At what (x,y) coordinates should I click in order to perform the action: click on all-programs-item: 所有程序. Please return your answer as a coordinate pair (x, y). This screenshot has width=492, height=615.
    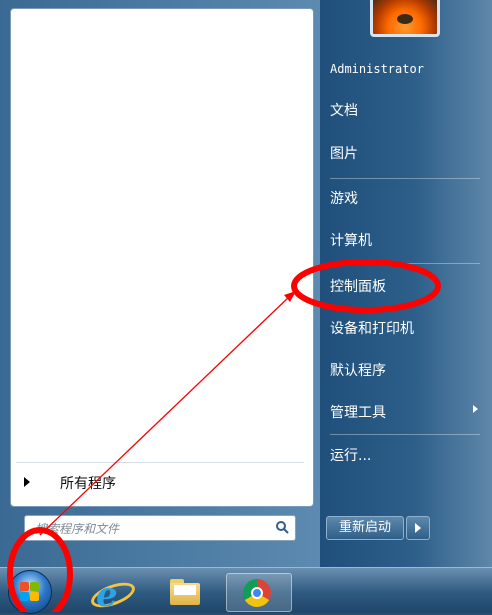
    Looking at the image, I should click on (160, 483).